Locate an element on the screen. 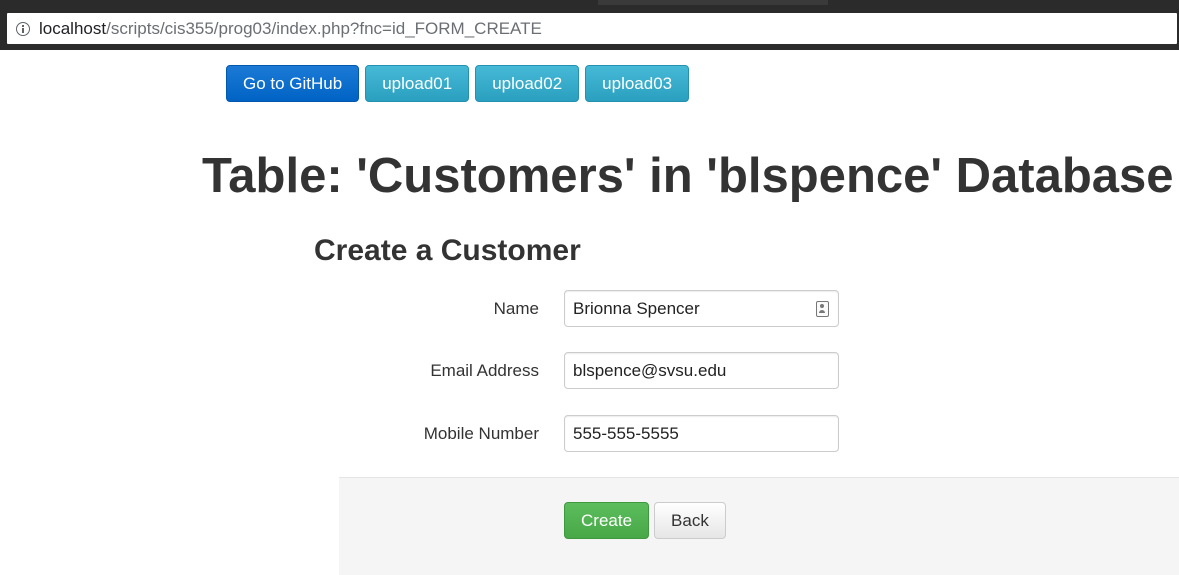  upload01-button: upload01 is located at coordinates (417, 83).